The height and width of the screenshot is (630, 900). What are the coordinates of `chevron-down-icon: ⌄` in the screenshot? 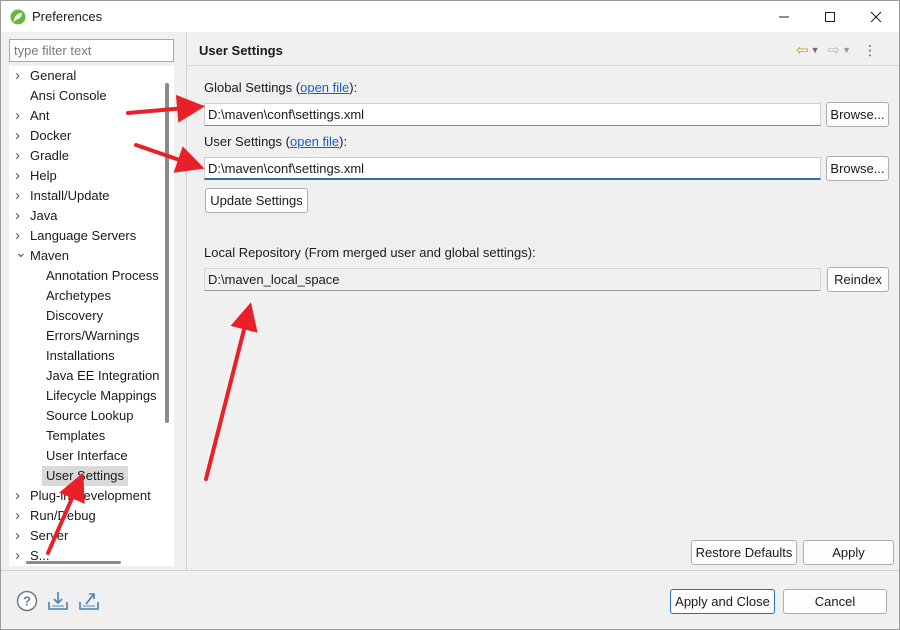 It's located at (21, 252).